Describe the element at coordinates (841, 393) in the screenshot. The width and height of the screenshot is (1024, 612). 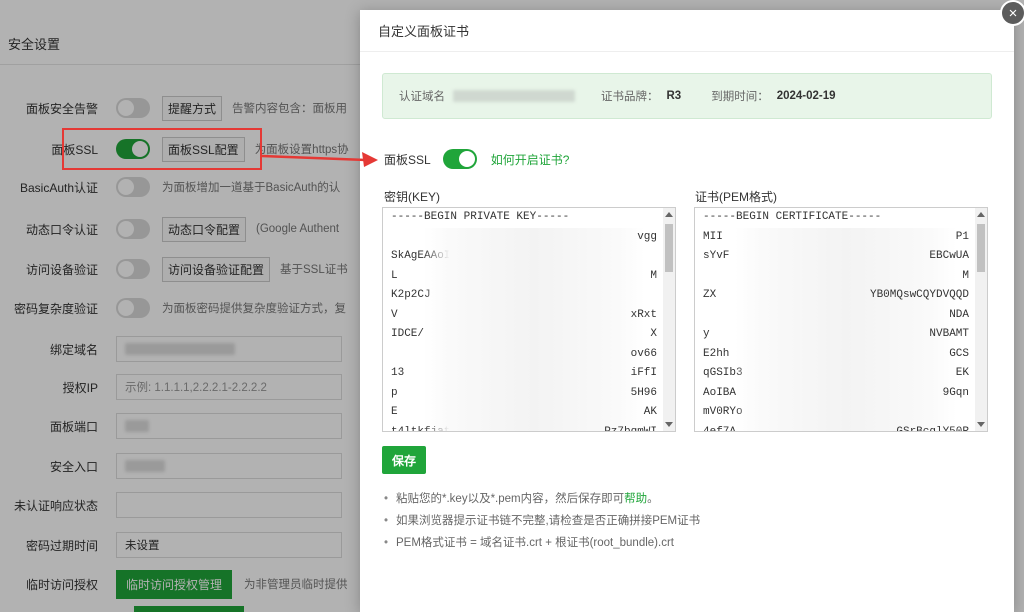
I see `cert-line: AoIBA 9Gqn` at that location.